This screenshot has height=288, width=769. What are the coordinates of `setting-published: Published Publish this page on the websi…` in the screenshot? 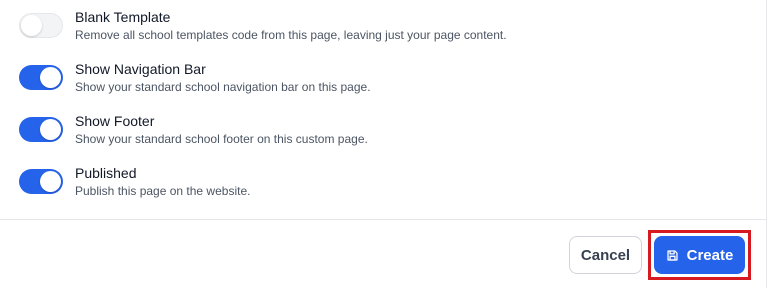 It's located at (388, 184).